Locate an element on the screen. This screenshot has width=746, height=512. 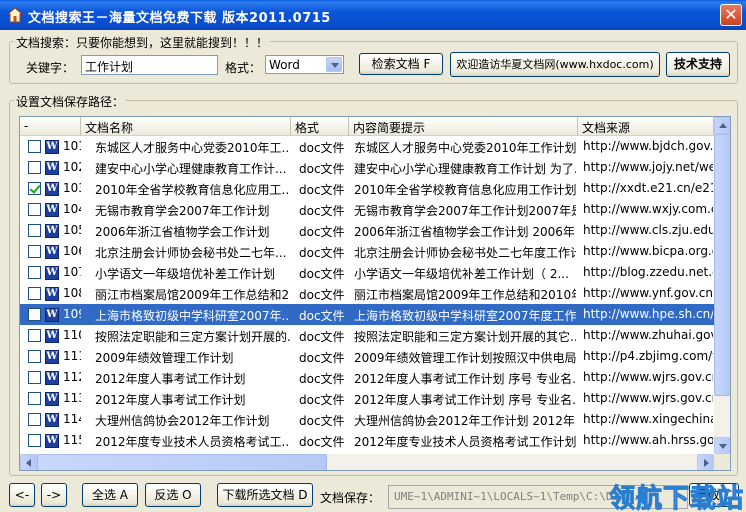
keyword-input: 工作计划 is located at coordinates (149, 65).